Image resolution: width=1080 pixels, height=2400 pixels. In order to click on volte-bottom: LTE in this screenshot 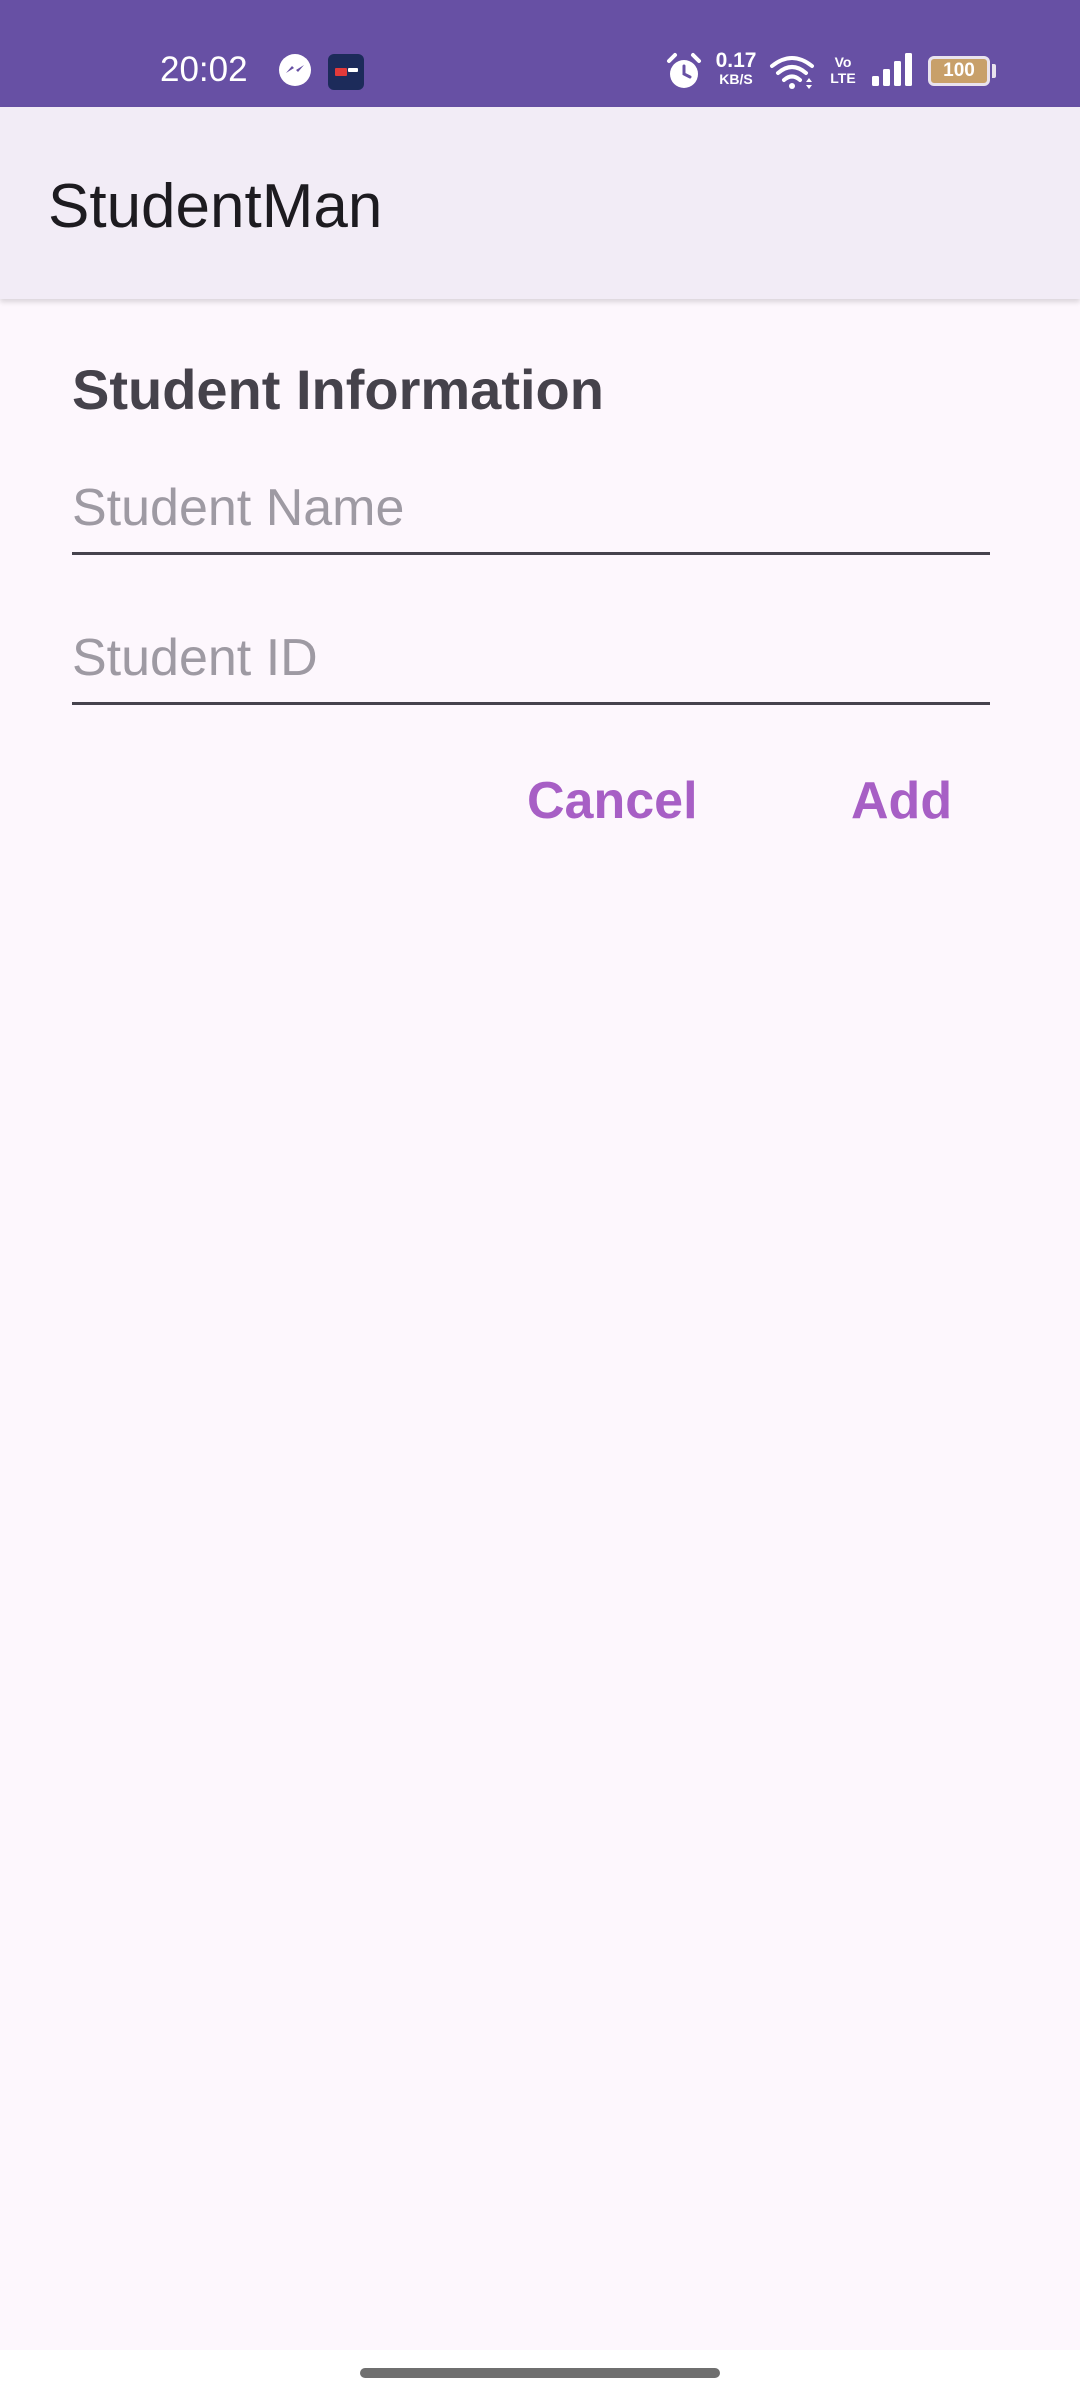, I will do `click(843, 78)`.